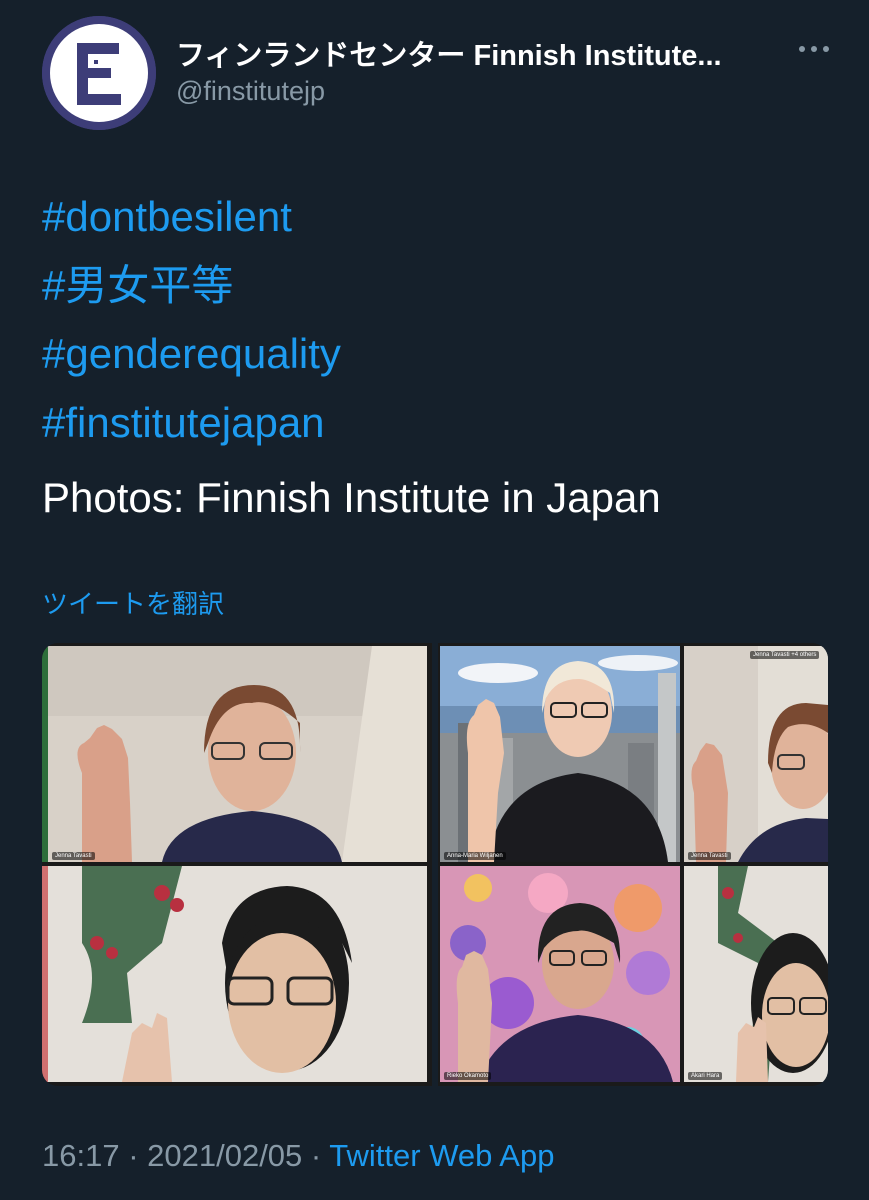 The height and width of the screenshot is (1200, 869). What do you see at coordinates (191, 217) in the screenshot?
I see `hashtag-link: #dontbesilent` at bounding box center [191, 217].